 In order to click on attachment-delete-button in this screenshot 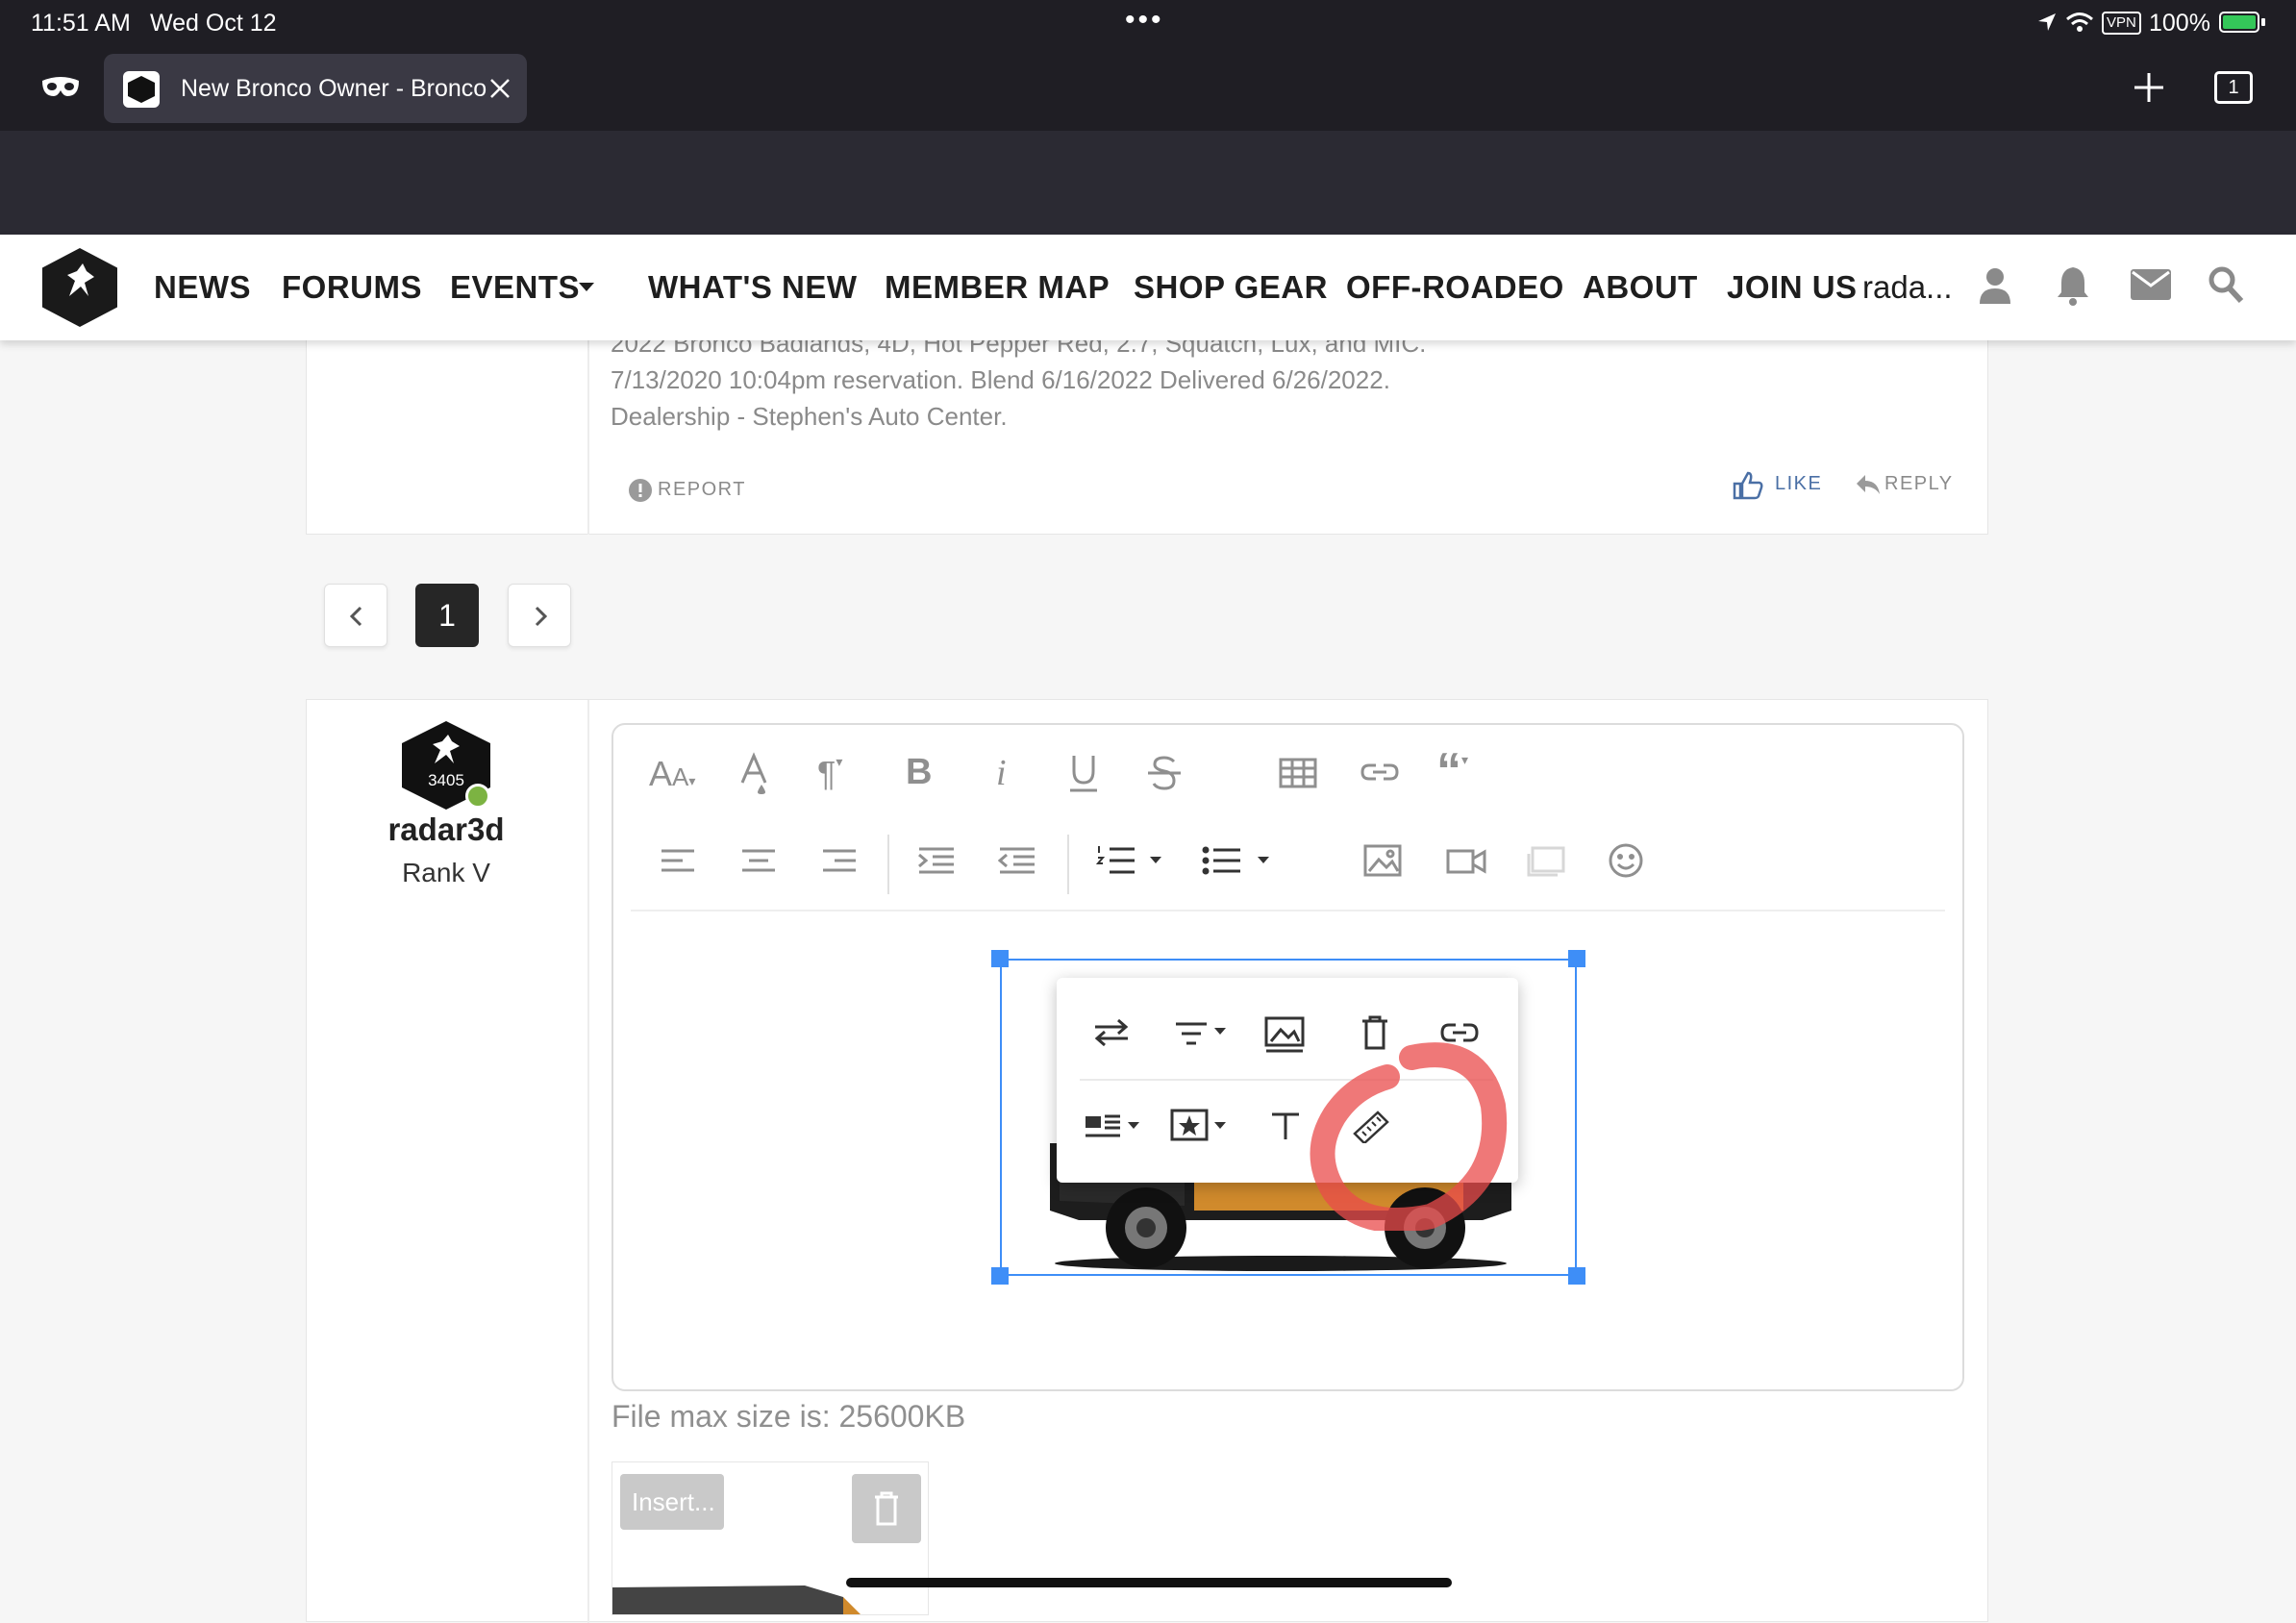, I will do `click(886, 1508)`.